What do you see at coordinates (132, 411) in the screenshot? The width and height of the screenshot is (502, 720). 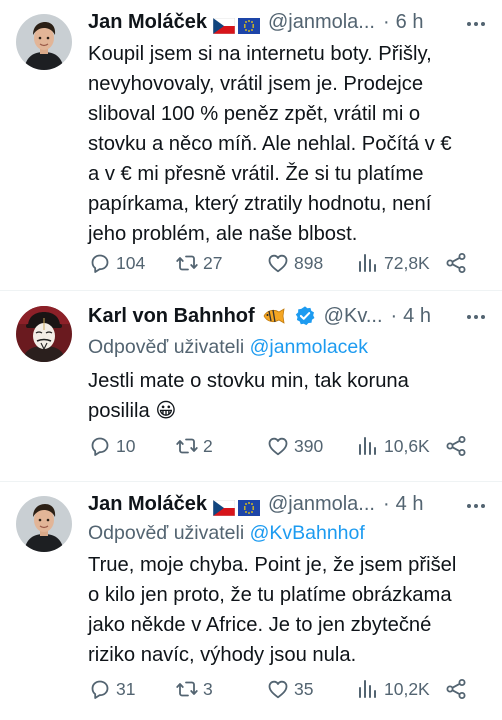 I see `tweet-text-line: posilila 😀` at bounding box center [132, 411].